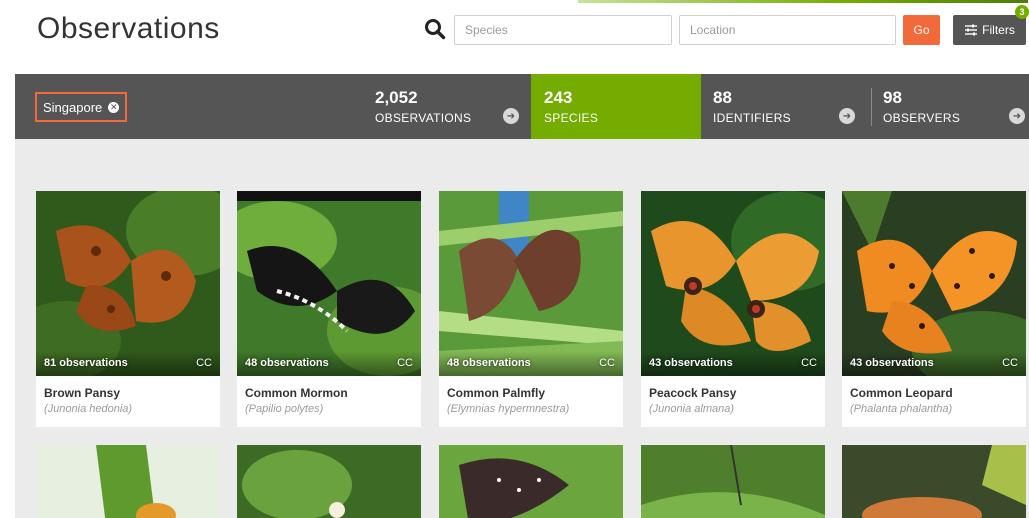 This screenshot has height=518, width=1029. I want to click on species-photo: 81 observations CC, so click(128, 283).